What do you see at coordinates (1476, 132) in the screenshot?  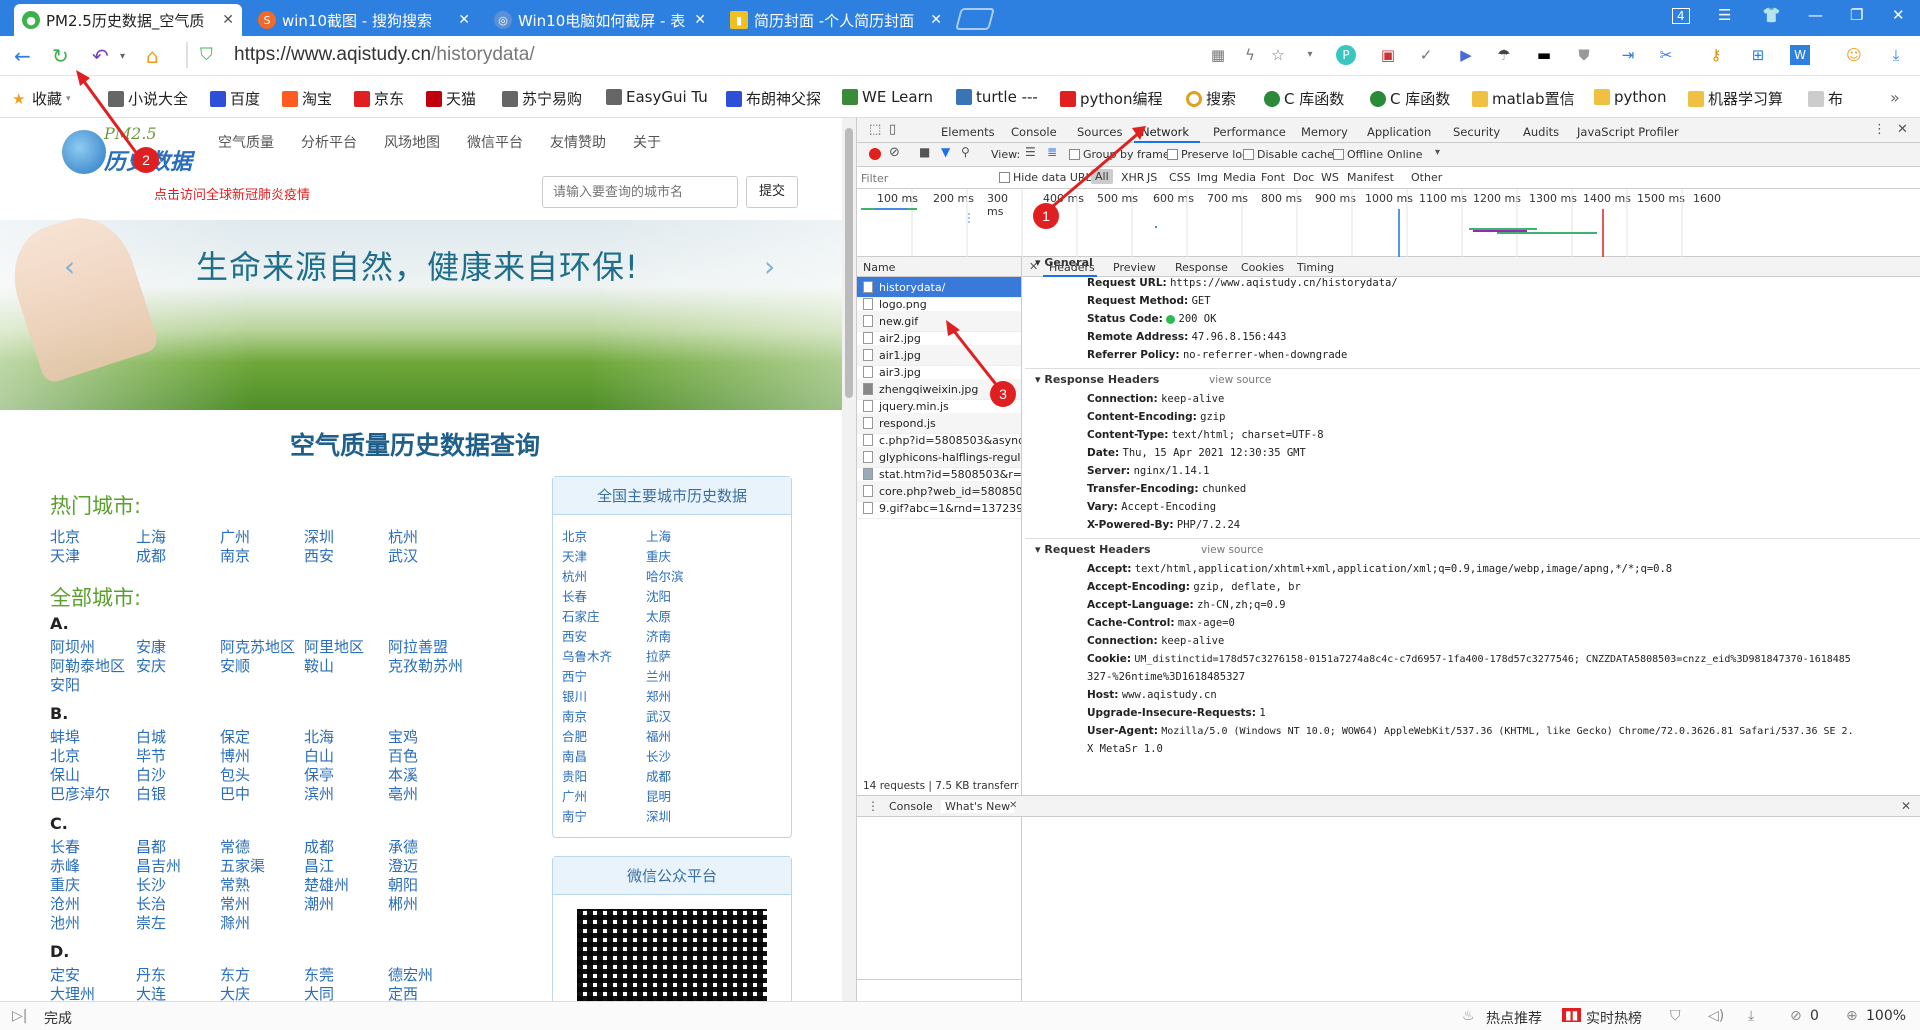 I see `tab-security: Security` at bounding box center [1476, 132].